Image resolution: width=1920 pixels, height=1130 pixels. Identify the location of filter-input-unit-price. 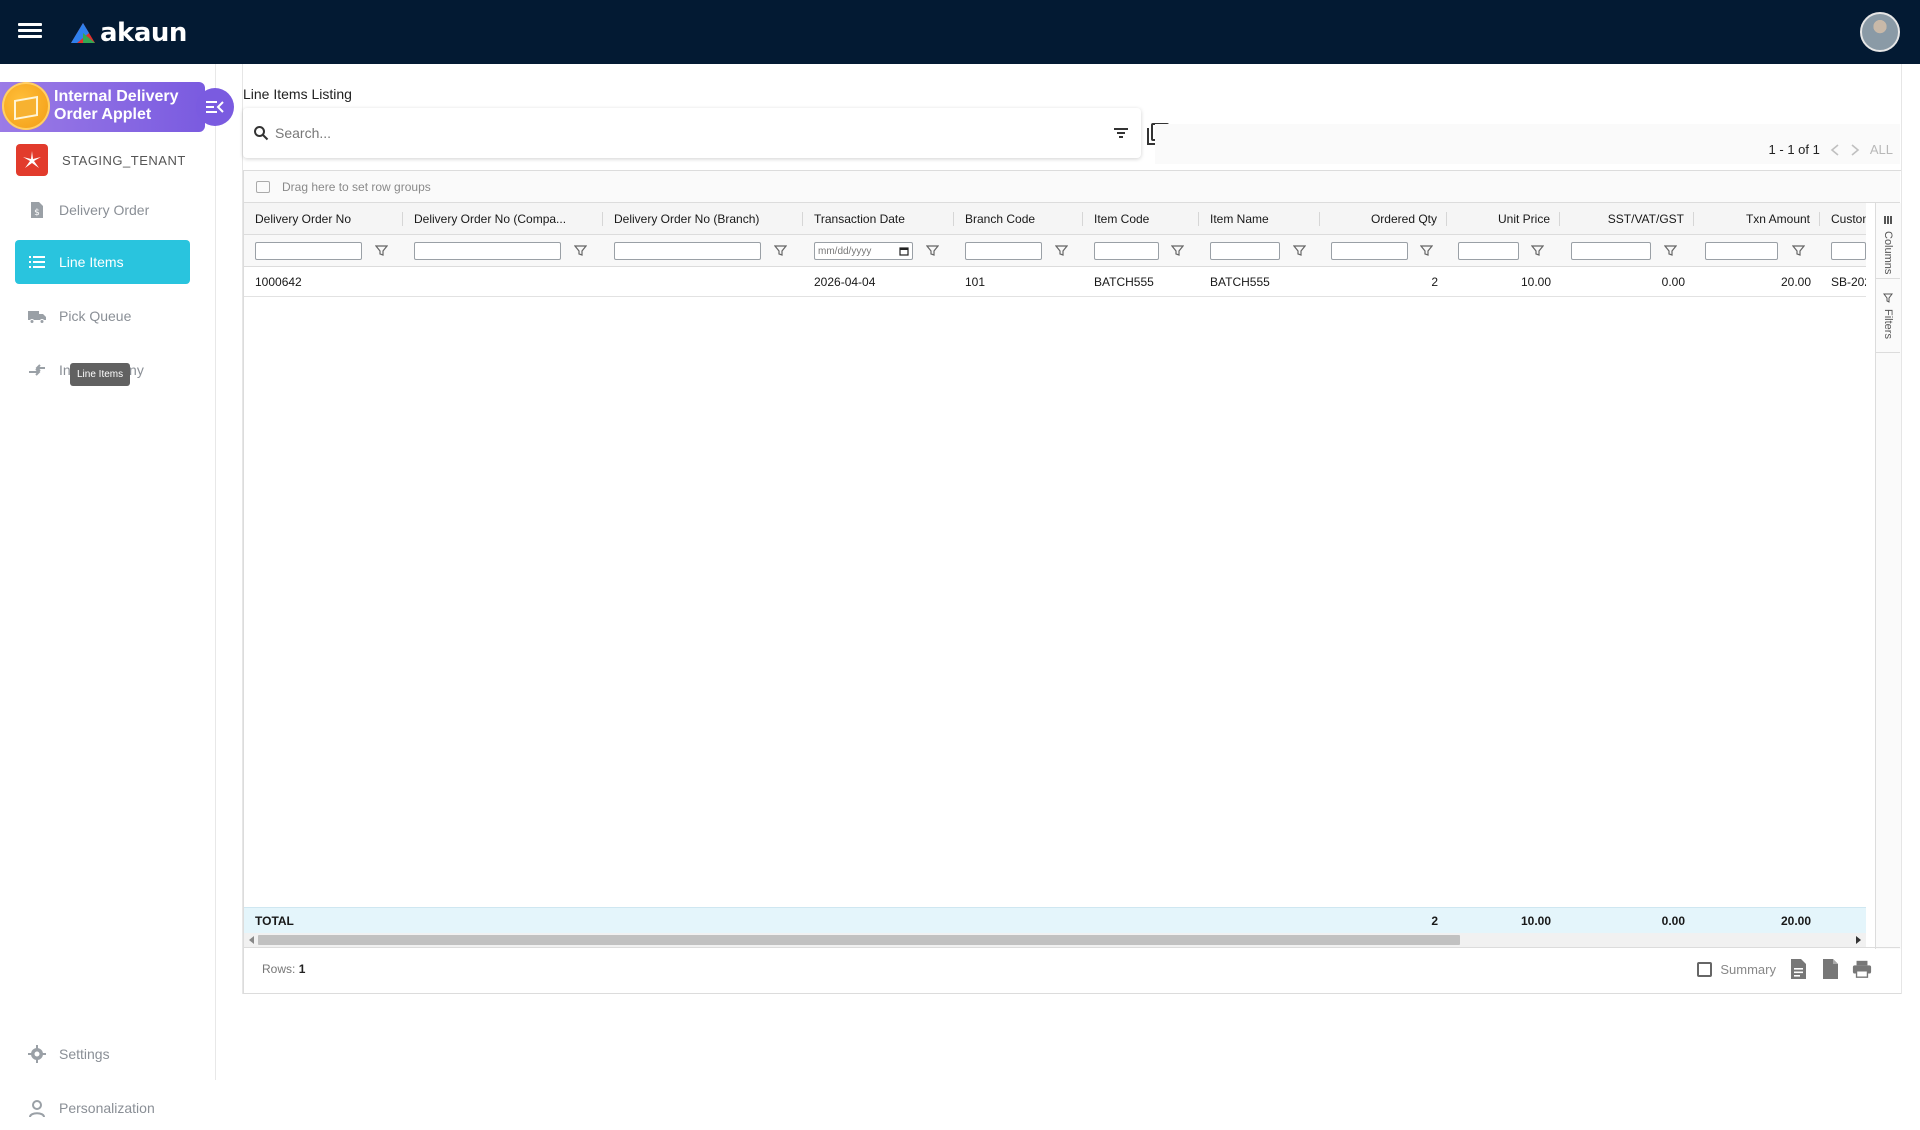
(1488, 251).